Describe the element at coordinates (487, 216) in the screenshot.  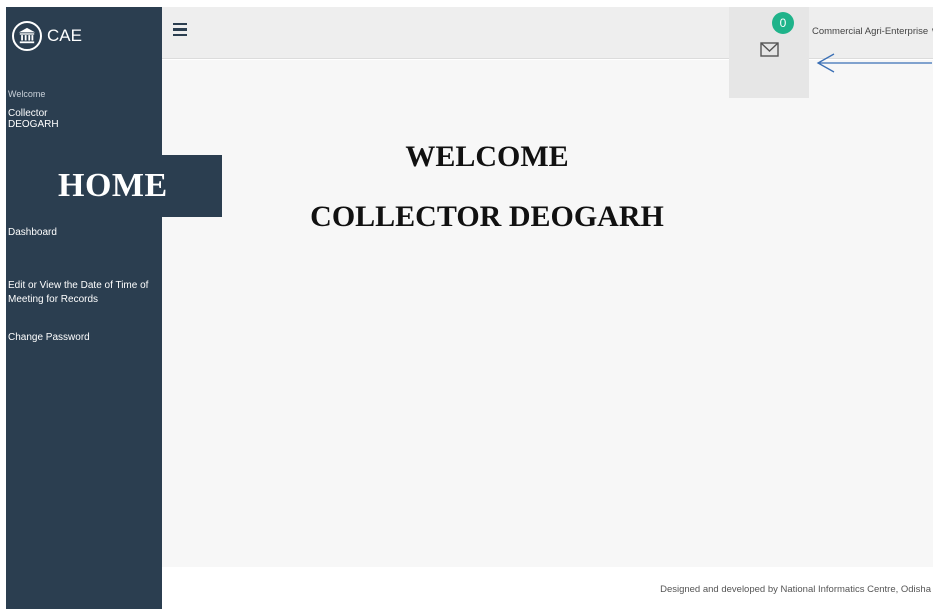
I see `collector-heading: COLLECTOR DEOGARH` at that location.